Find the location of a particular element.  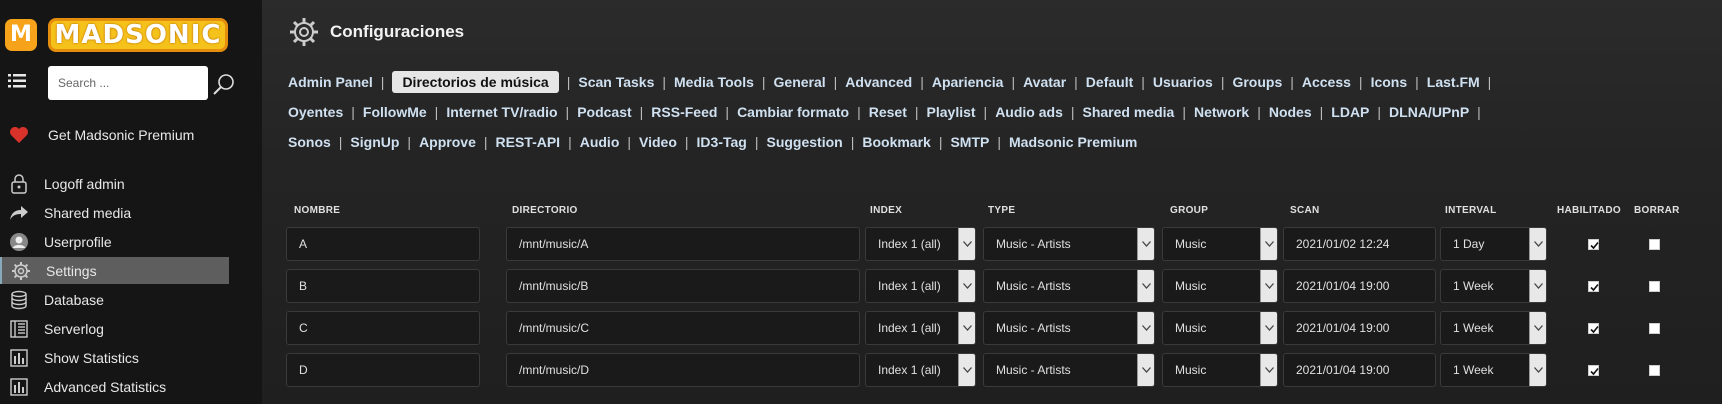

tab-admin-panel: Admin Panel is located at coordinates (330, 82).